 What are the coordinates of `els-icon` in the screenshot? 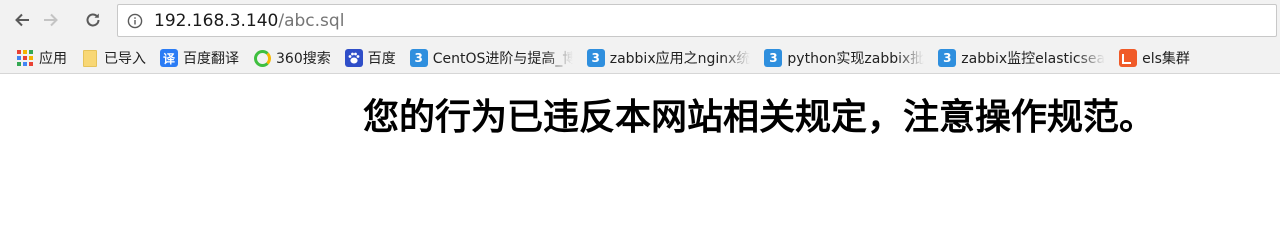 It's located at (1128, 58).